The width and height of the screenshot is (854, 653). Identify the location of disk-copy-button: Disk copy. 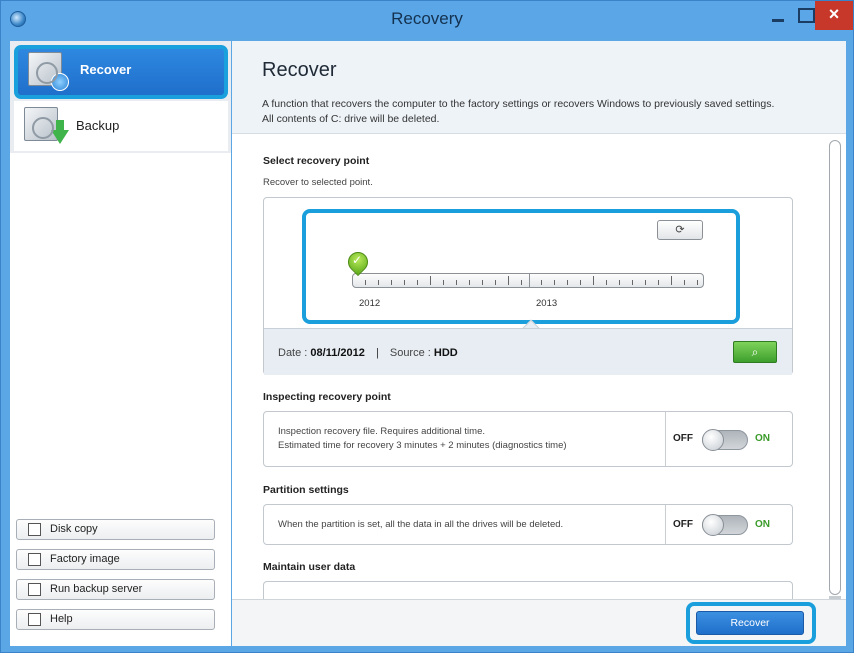
(115, 529).